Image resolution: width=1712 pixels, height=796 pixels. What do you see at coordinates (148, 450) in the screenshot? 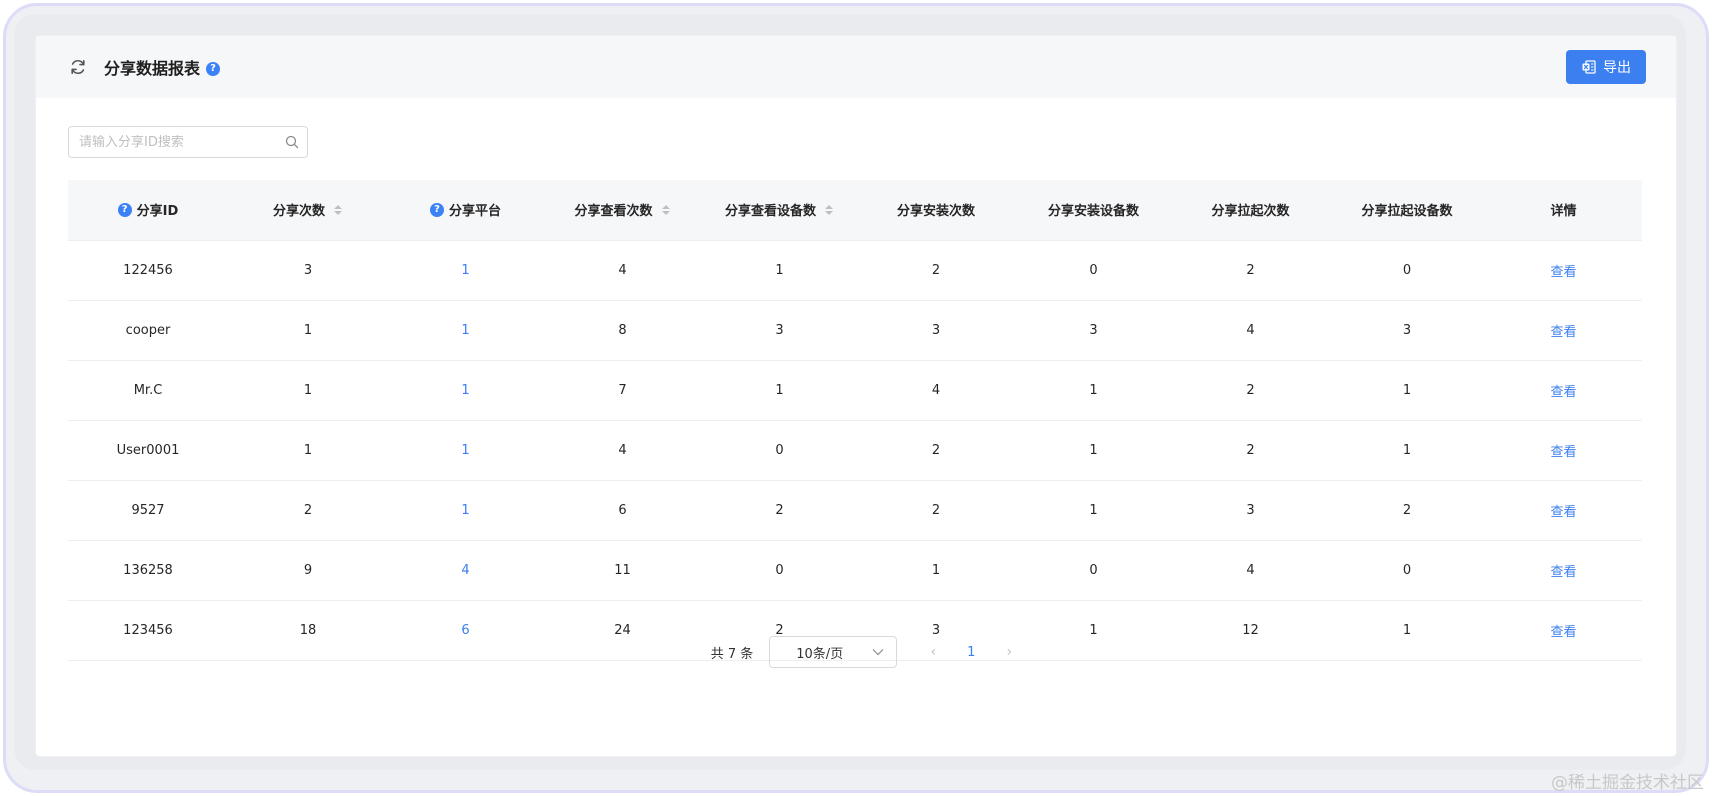
I see `table-cell: User0001` at bounding box center [148, 450].